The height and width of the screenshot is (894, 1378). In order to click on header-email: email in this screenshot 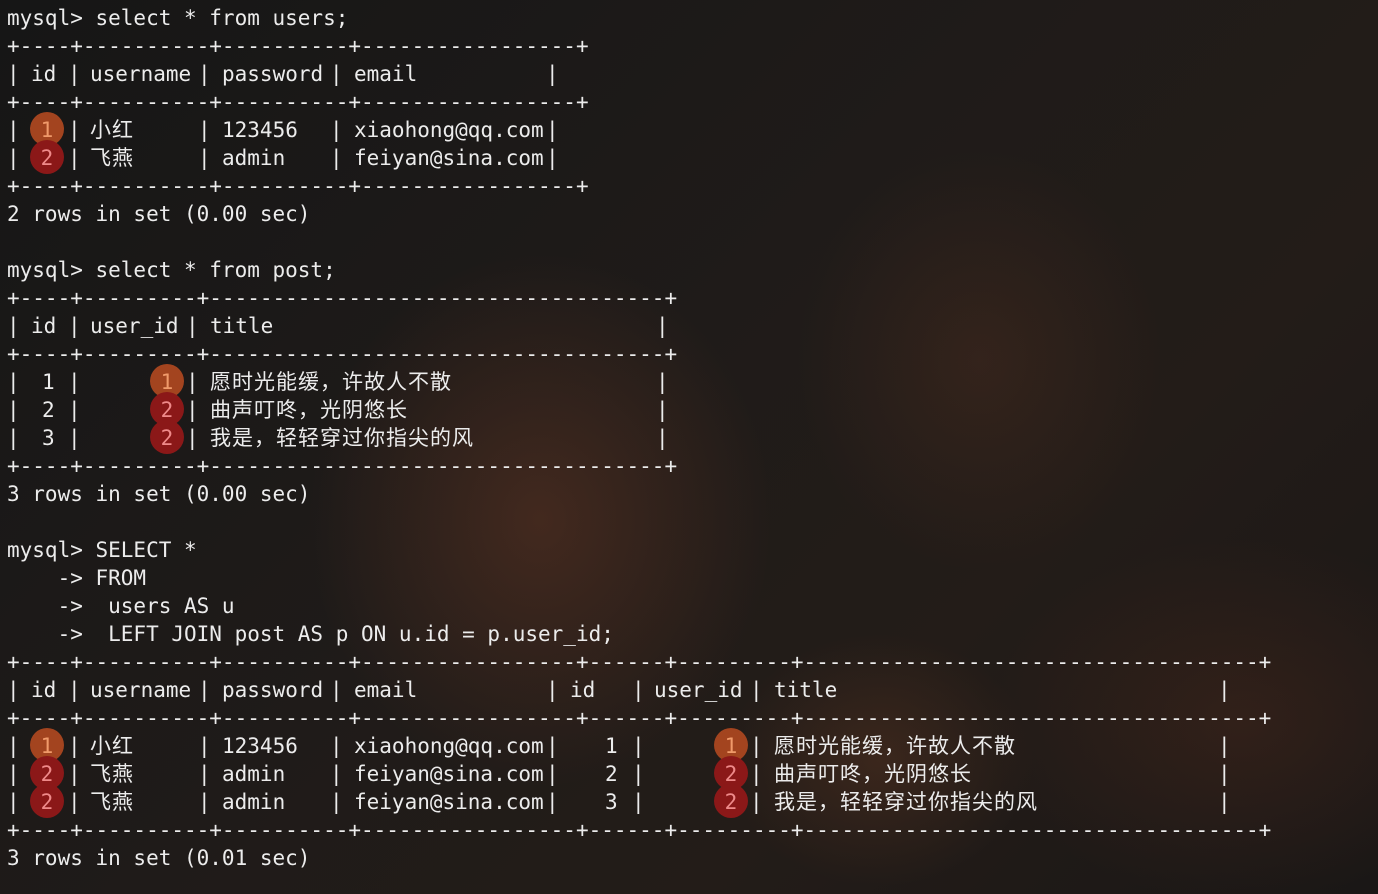, I will do `click(386, 690)`.